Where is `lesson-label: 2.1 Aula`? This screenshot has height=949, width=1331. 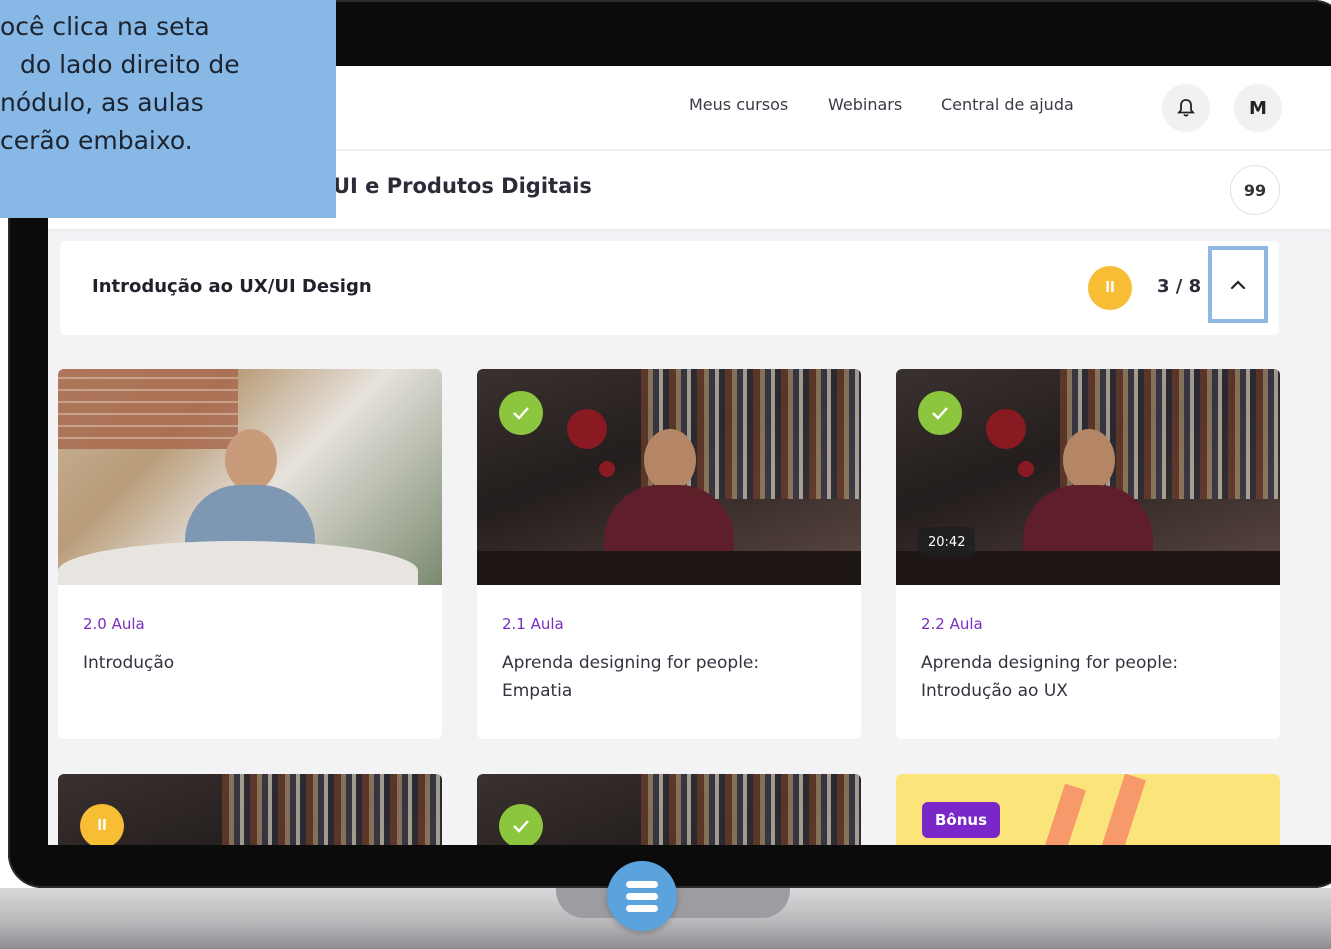
lesson-label: 2.1 Aula is located at coordinates (533, 624).